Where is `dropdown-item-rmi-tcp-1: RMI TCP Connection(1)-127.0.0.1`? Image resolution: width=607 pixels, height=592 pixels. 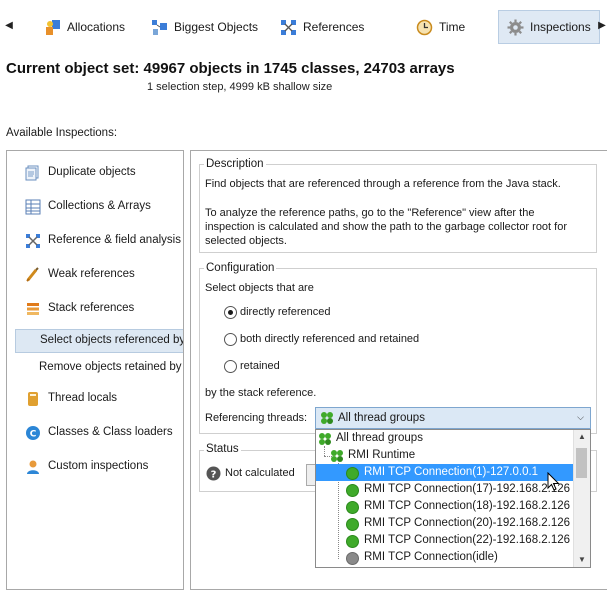 dropdown-item-rmi-tcp-1: RMI TCP Connection(1)-127.0.0.1 is located at coordinates (445, 472).